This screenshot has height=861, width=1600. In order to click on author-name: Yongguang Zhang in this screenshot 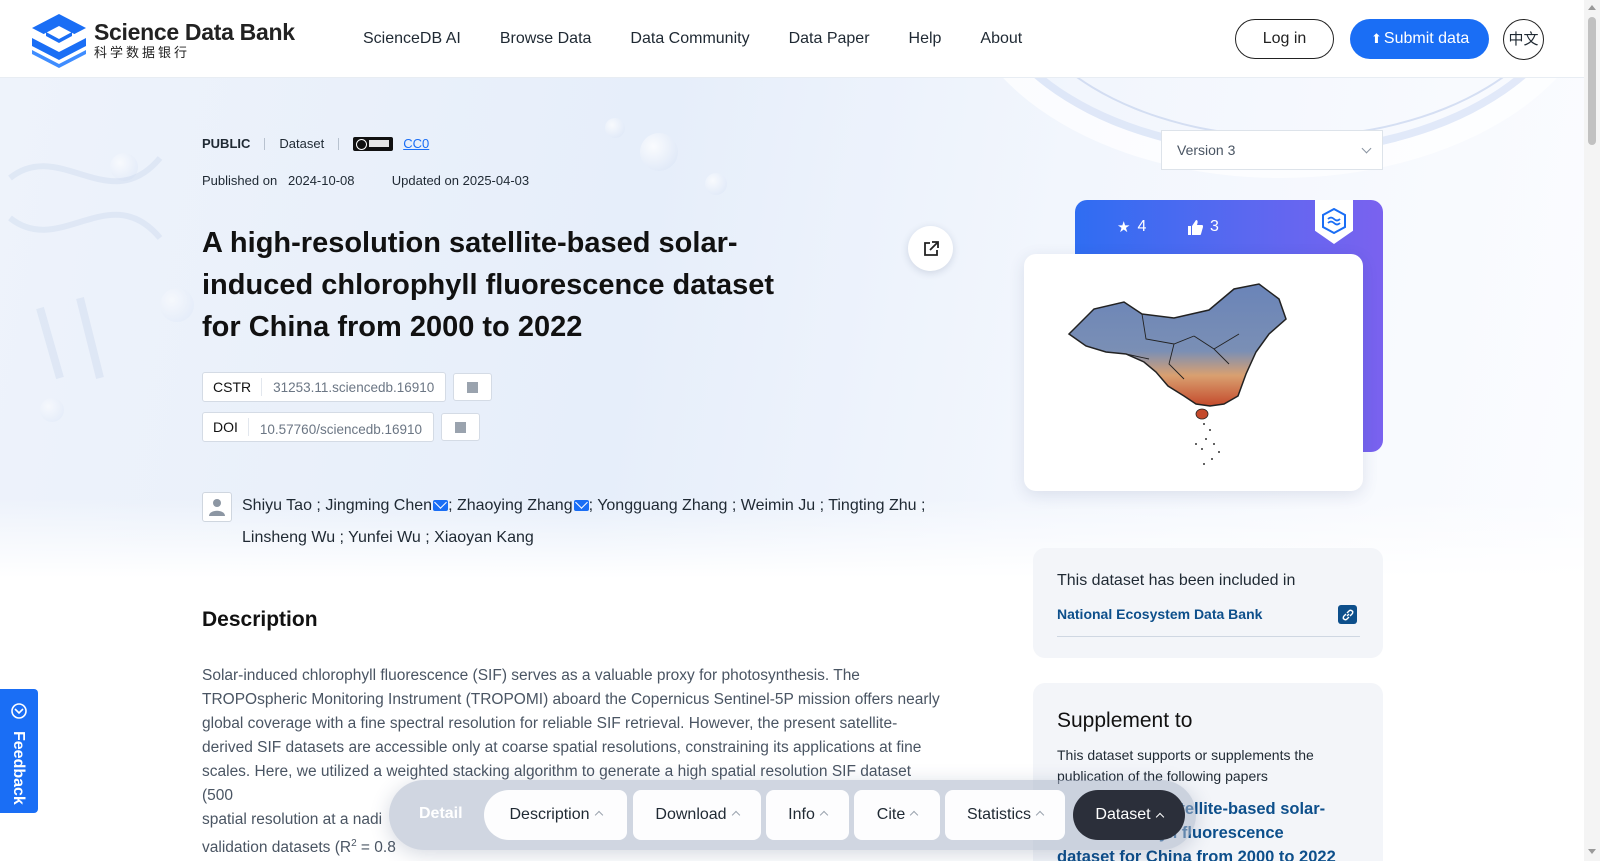, I will do `click(662, 505)`.